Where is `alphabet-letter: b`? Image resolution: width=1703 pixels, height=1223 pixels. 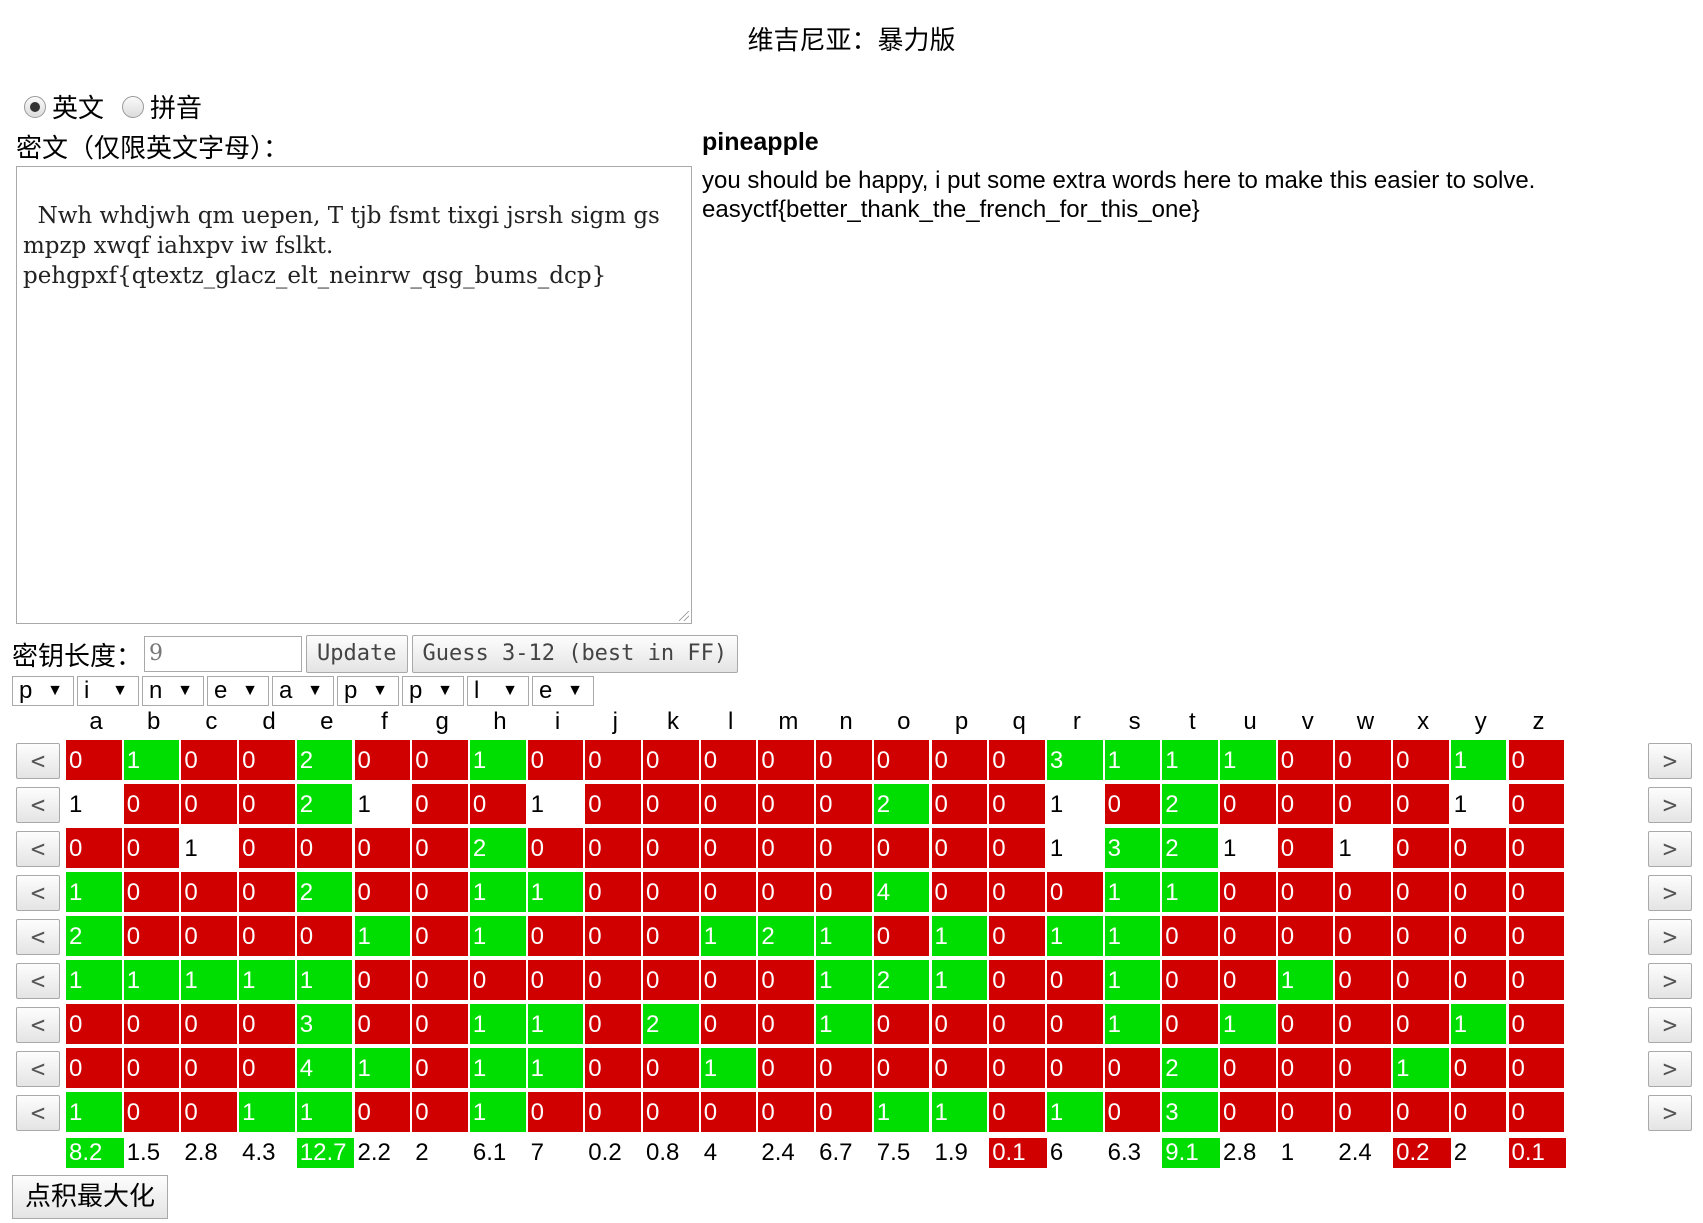
alphabet-letter: b is located at coordinates (154, 721).